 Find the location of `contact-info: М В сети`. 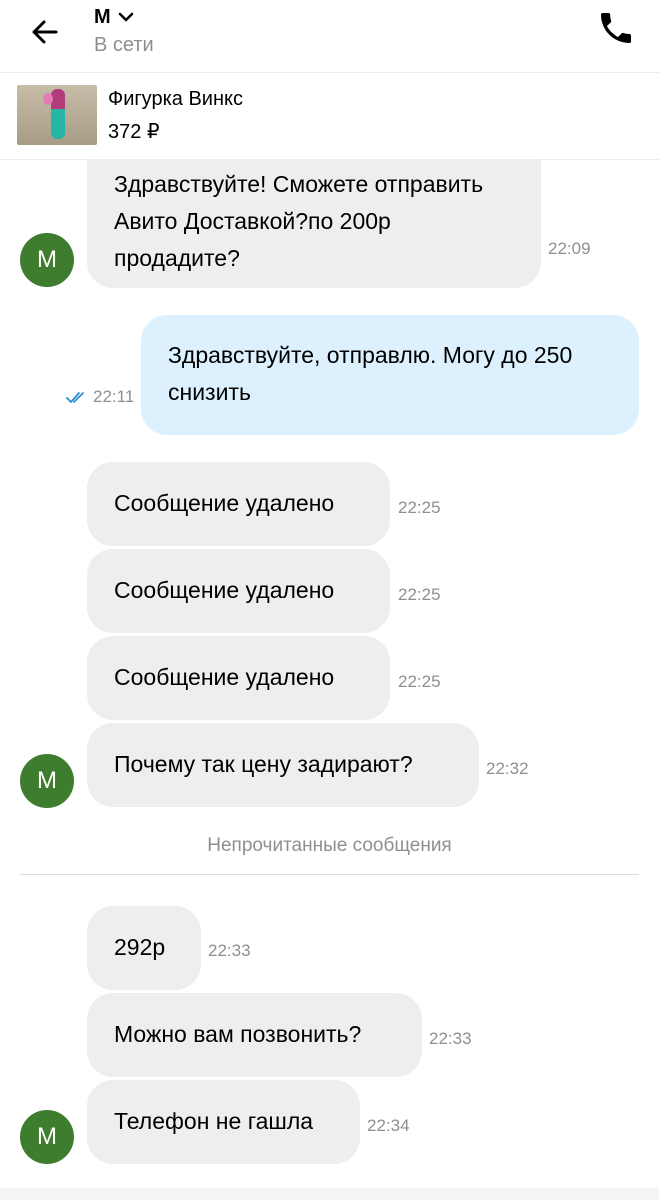

contact-info: М В сети is located at coordinates (124, 31).